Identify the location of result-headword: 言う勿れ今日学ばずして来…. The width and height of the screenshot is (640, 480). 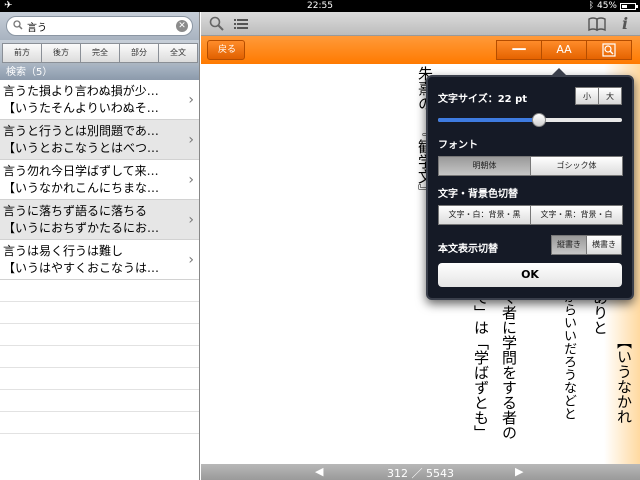
(81, 171).